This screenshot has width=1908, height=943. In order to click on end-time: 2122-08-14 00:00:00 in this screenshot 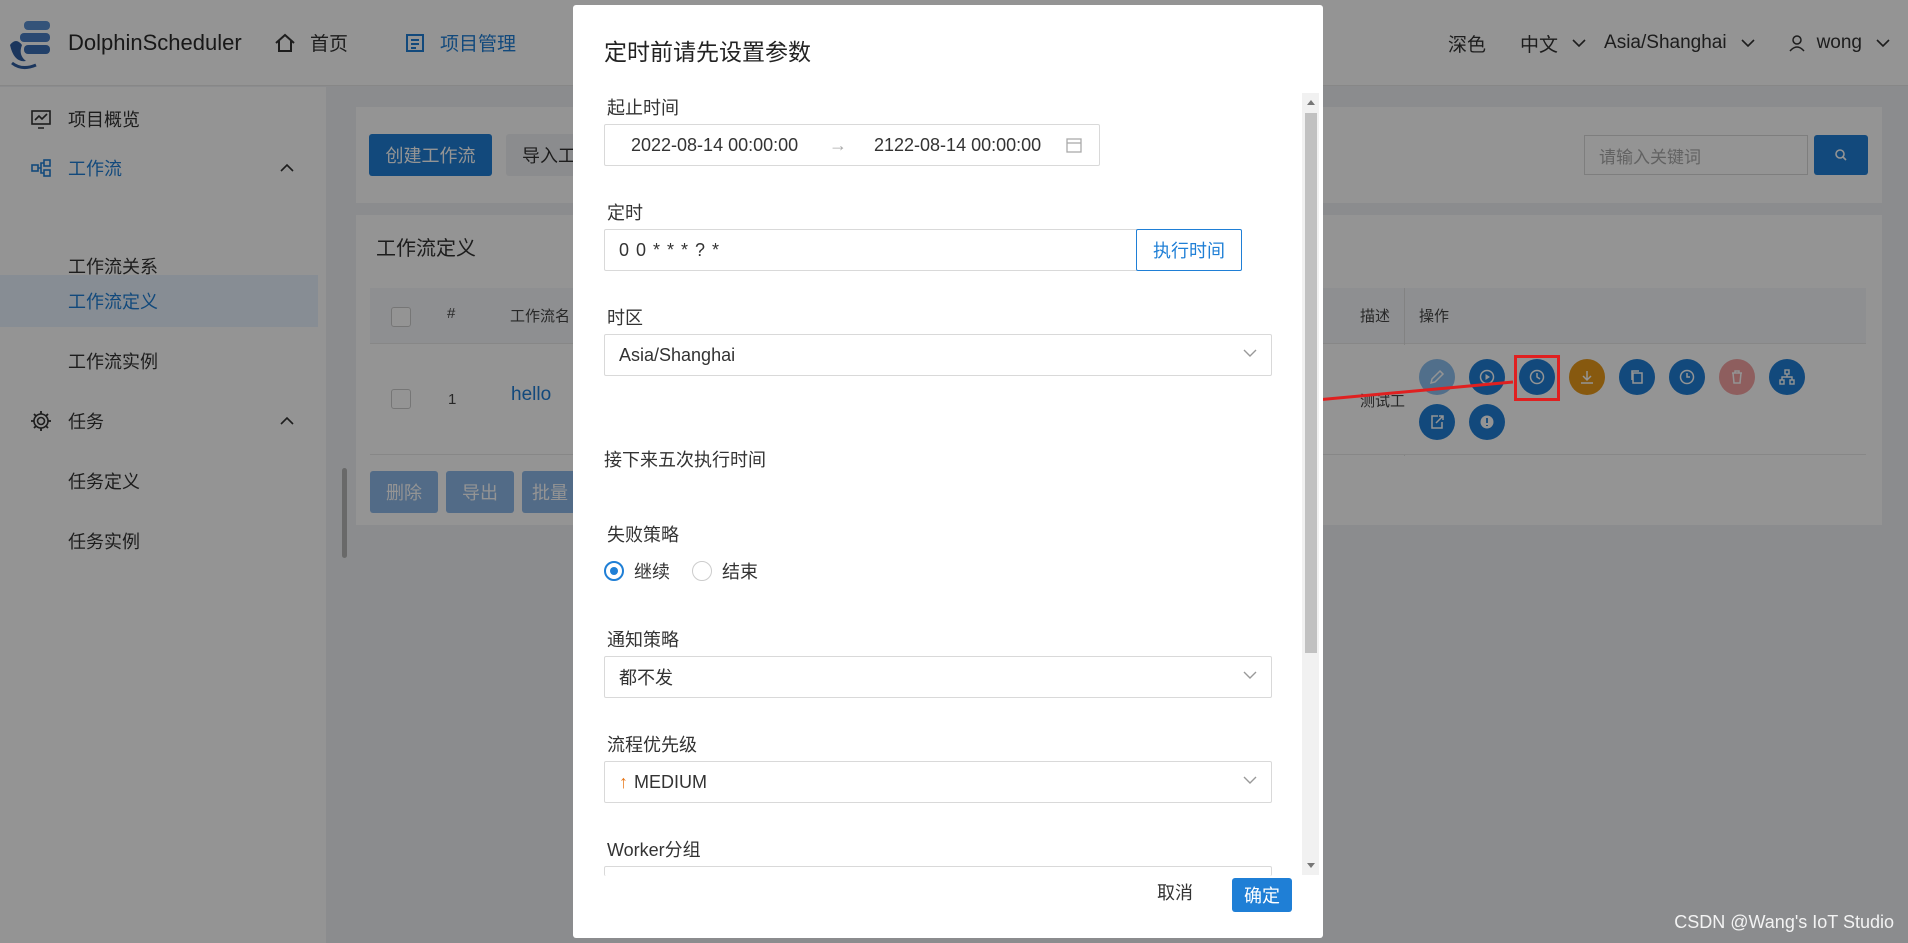, I will do `click(958, 144)`.